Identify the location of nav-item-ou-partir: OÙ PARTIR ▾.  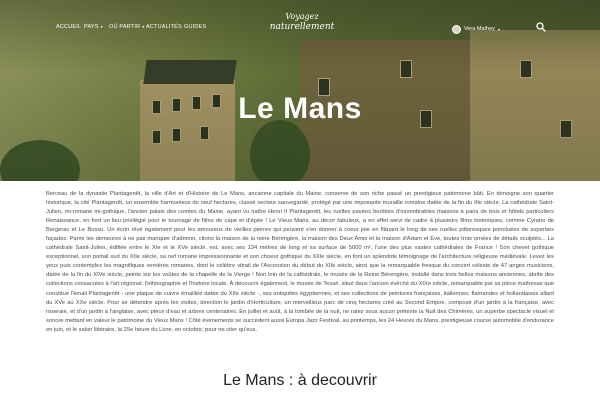
(126, 27).